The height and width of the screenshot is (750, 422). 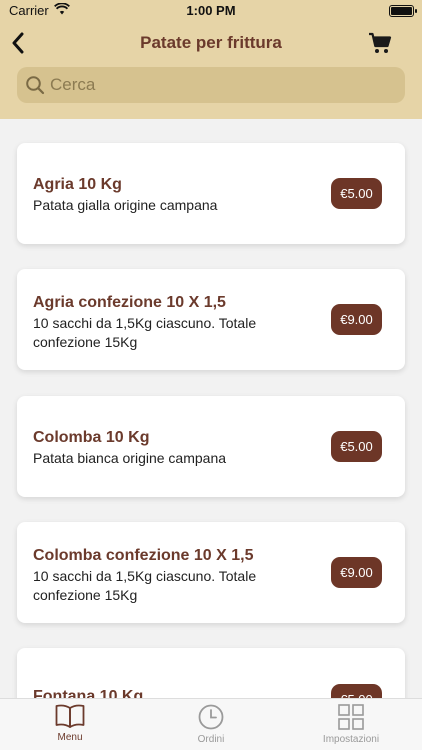 I want to click on grid-icon, so click(x=351, y=717).